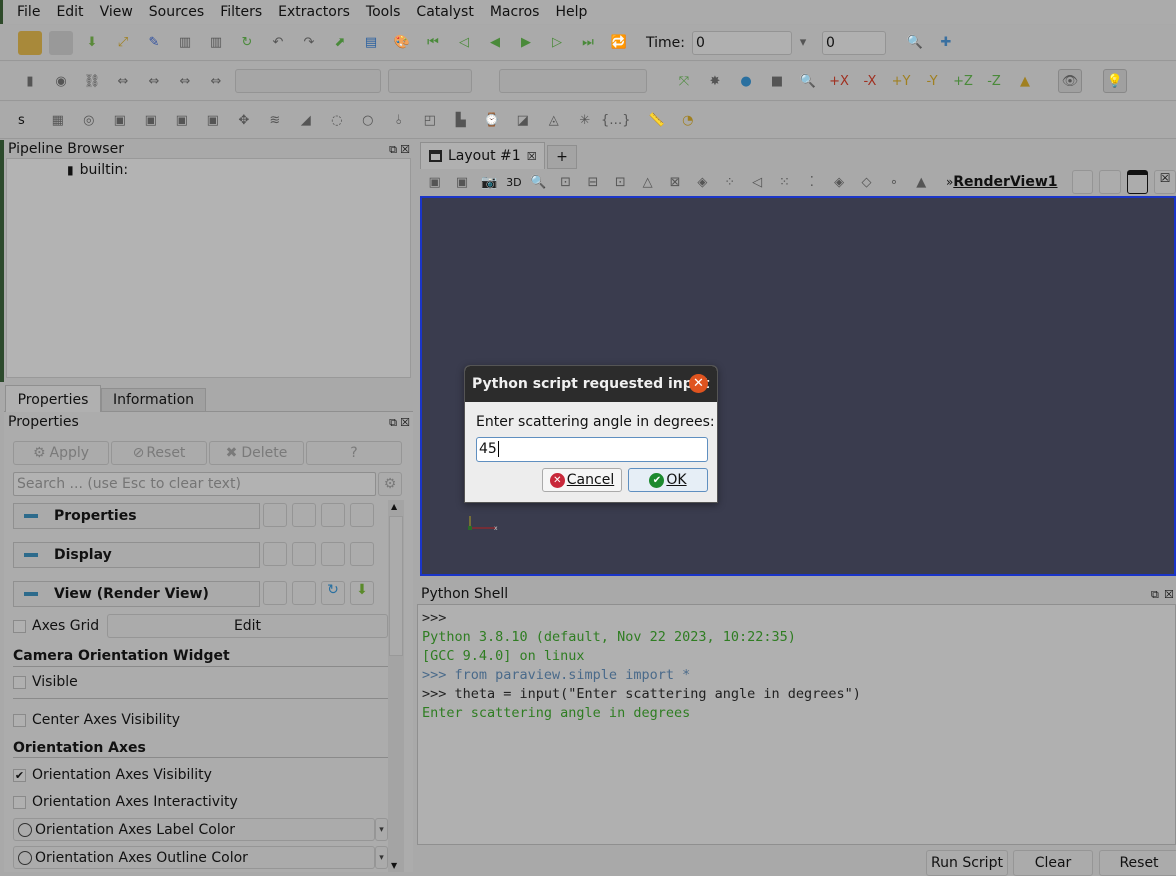  What do you see at coordinates (1137, 863) in the screenshot?
I see `reset-shell-button: Reset` at bounding box center [1137, 863].